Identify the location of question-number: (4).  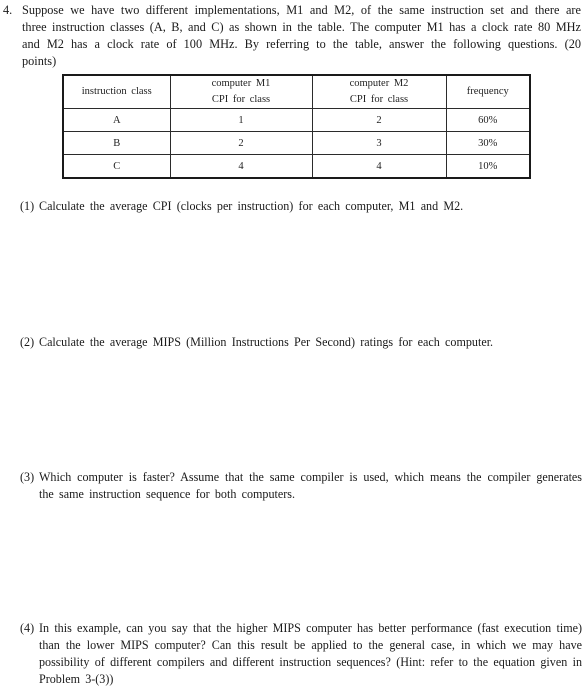
(27, 628).